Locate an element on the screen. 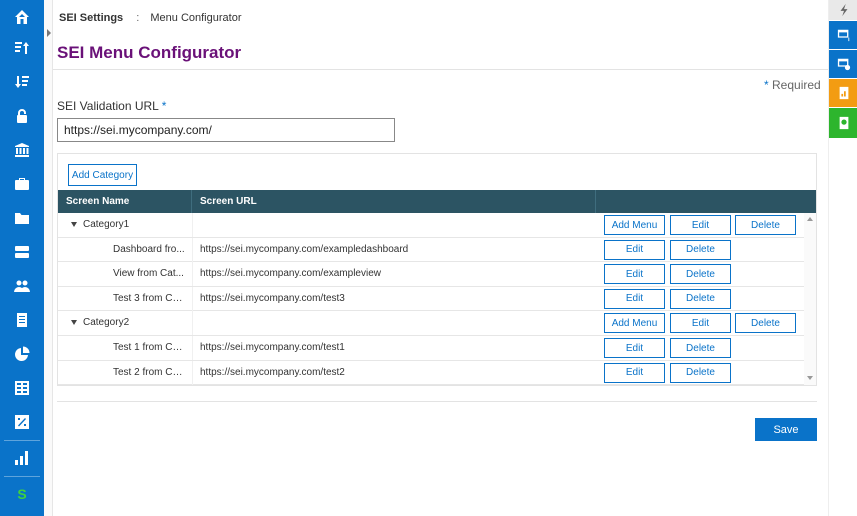 This screenshot has width=857, height=516. table-icon is located at coordinates (22, 388).